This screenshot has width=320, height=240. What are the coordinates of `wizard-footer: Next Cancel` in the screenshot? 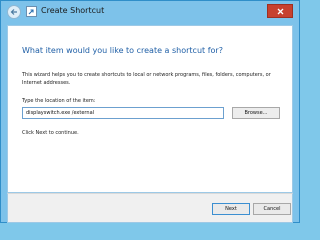 It's located at (150, 208).